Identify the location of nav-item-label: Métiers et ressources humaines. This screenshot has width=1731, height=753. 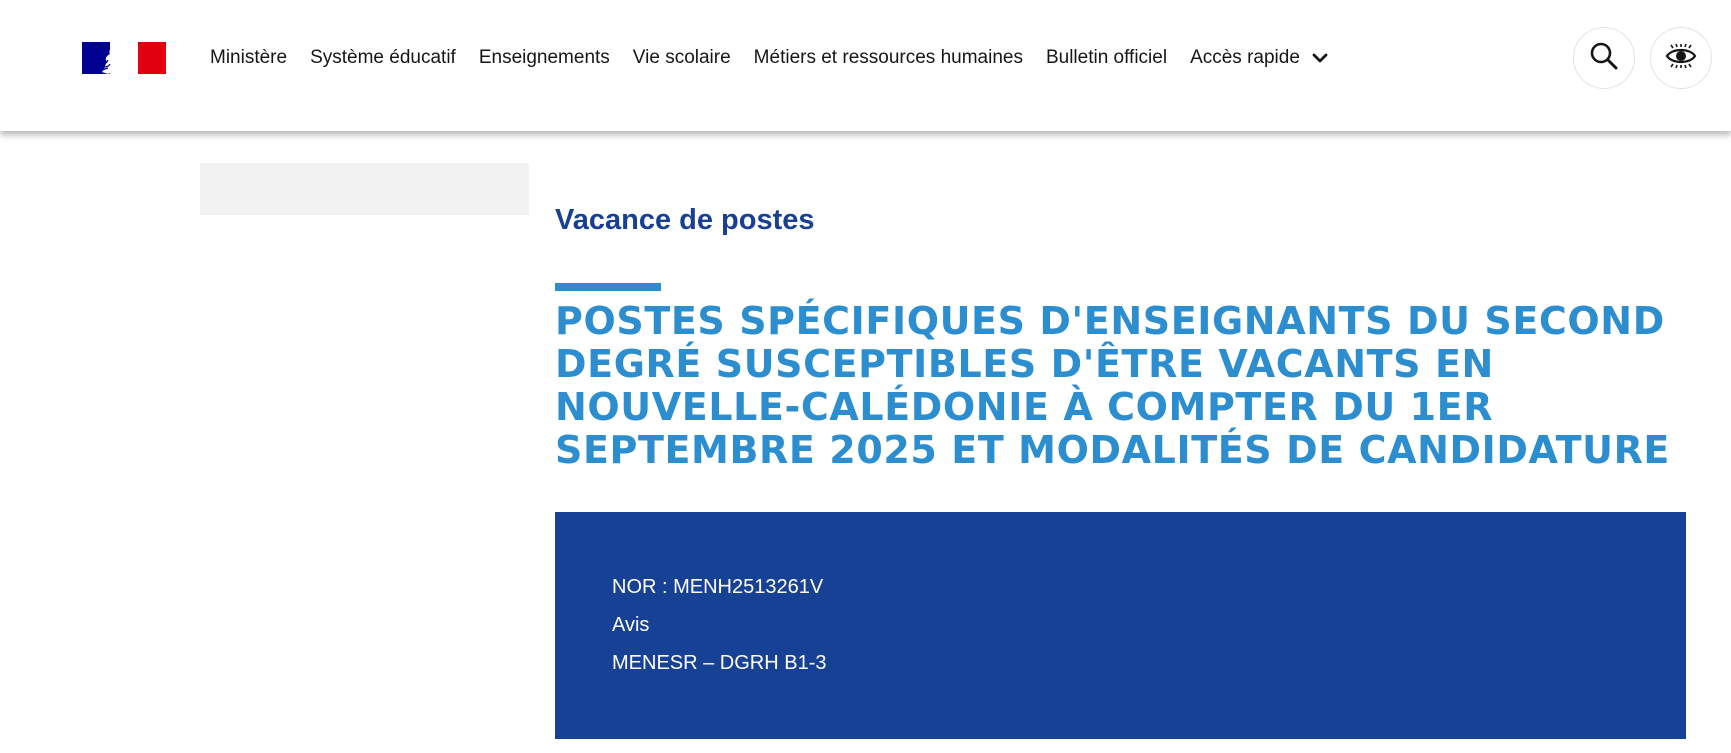
(888, 57).